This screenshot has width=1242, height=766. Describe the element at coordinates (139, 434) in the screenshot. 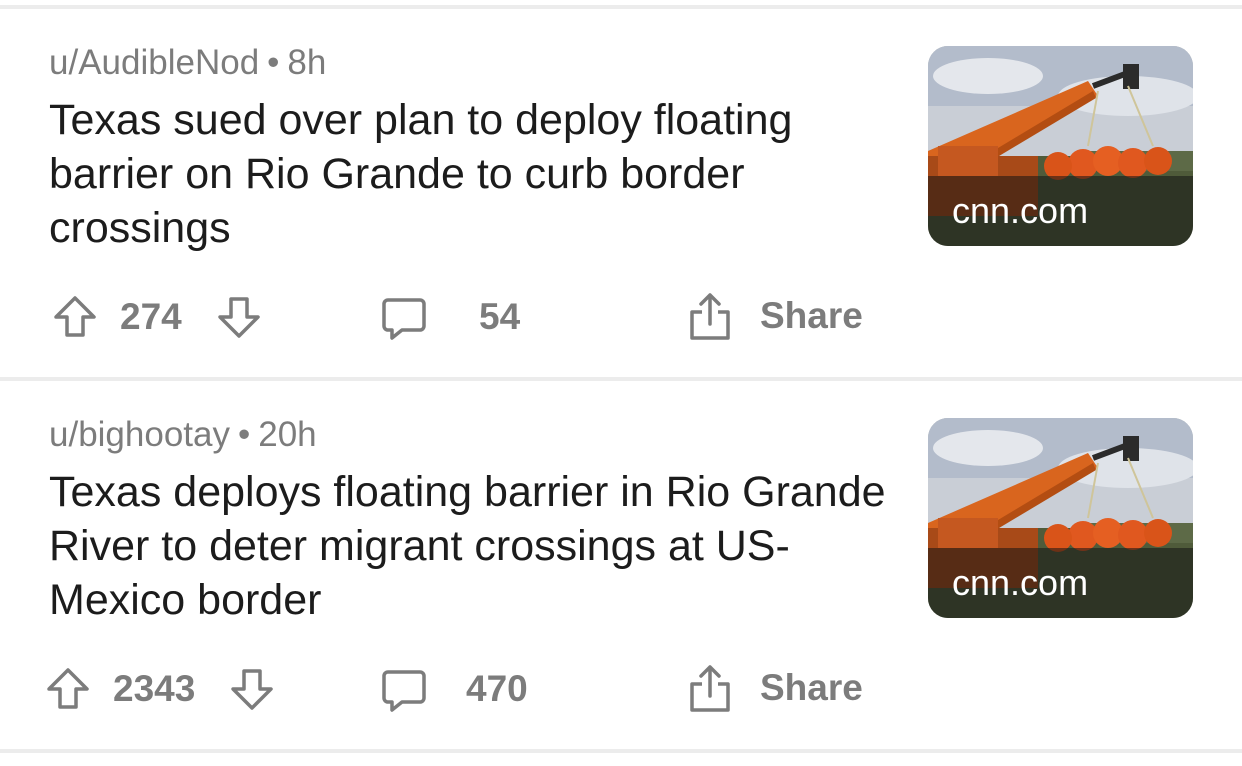

I see `post-author: u/bighootay` at that location.